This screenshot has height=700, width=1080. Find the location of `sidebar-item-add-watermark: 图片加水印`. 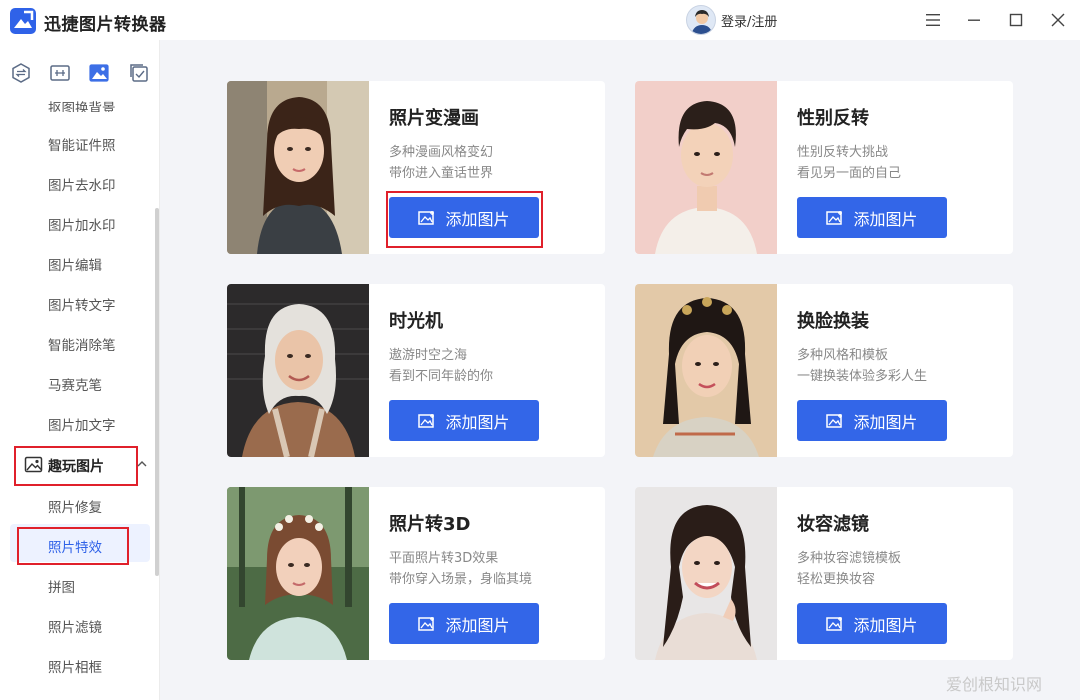

sidebar-item-add-watermark: 图片加水印 is located at coordinates (82, 224).